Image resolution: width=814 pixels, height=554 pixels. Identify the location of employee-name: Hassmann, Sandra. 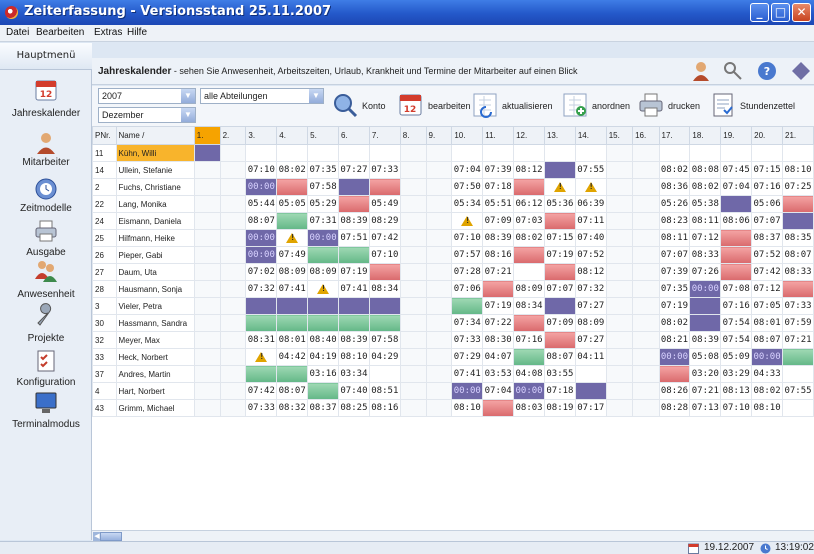
(155, 323).